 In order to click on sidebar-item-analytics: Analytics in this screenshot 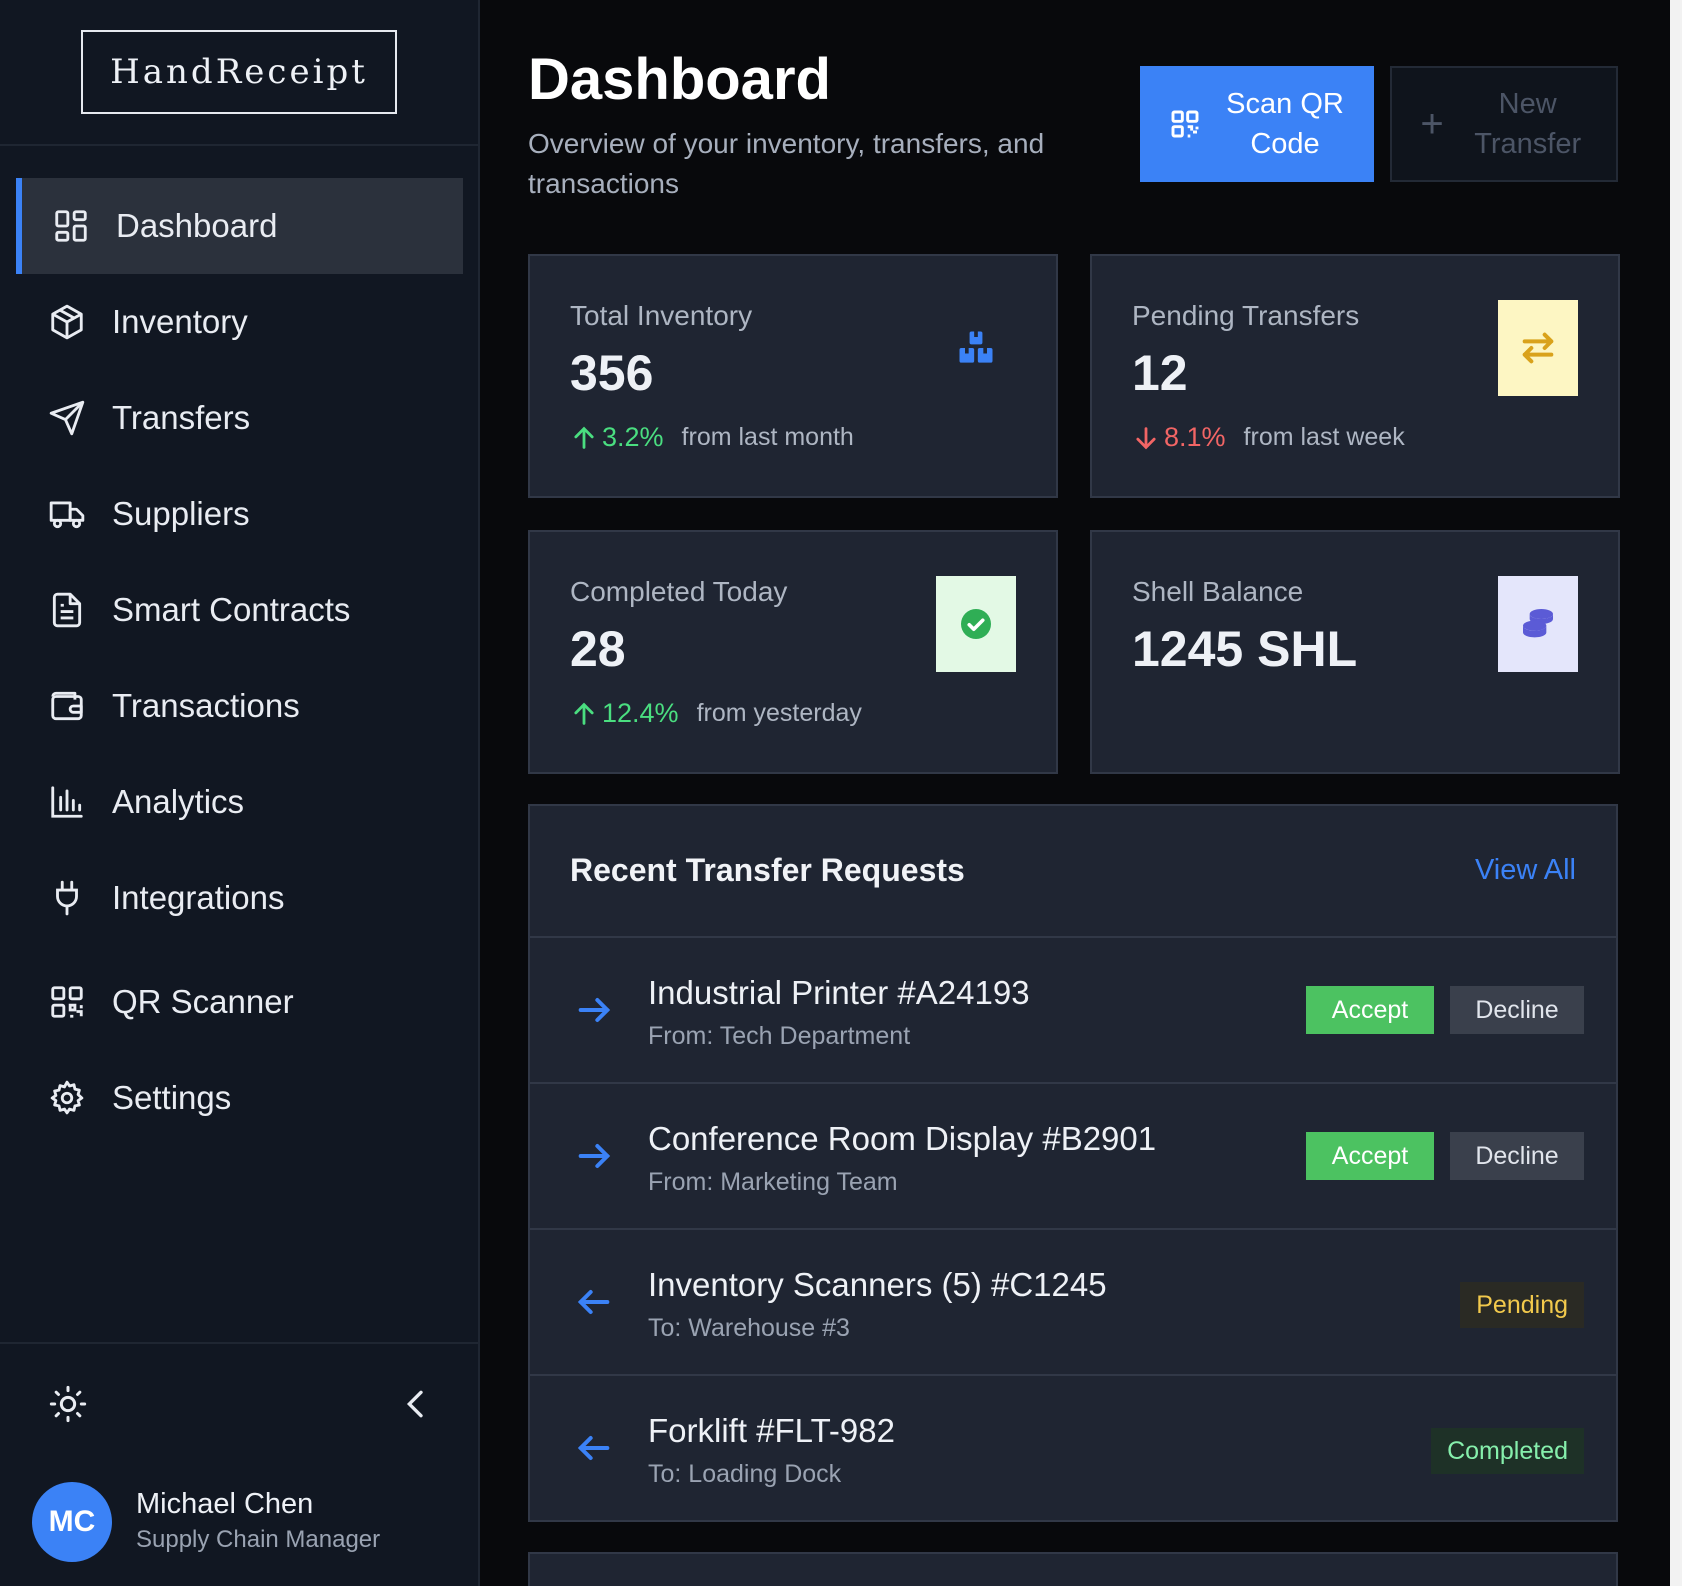, I will do `click(239, 802)`.